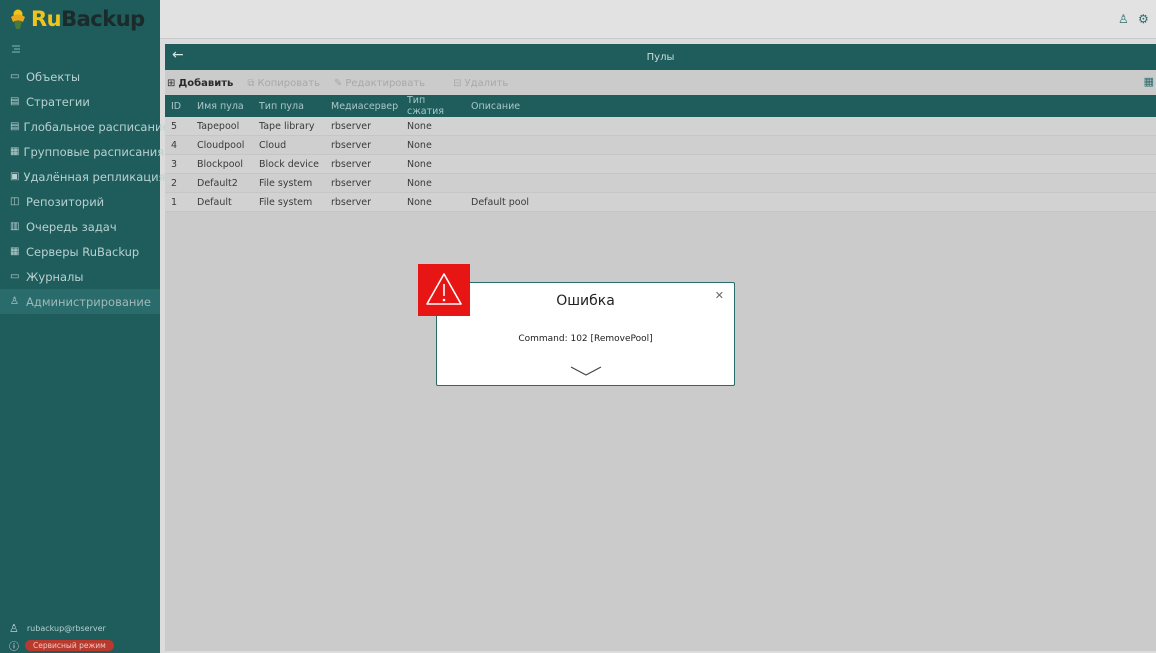 The height and width of the screenshot is (653, 1156). What do you see at coordinates (96, 126) in the screenshot?
I see `sidebar-item-label: Глобальное расписание` at bounding box center [96, 126].